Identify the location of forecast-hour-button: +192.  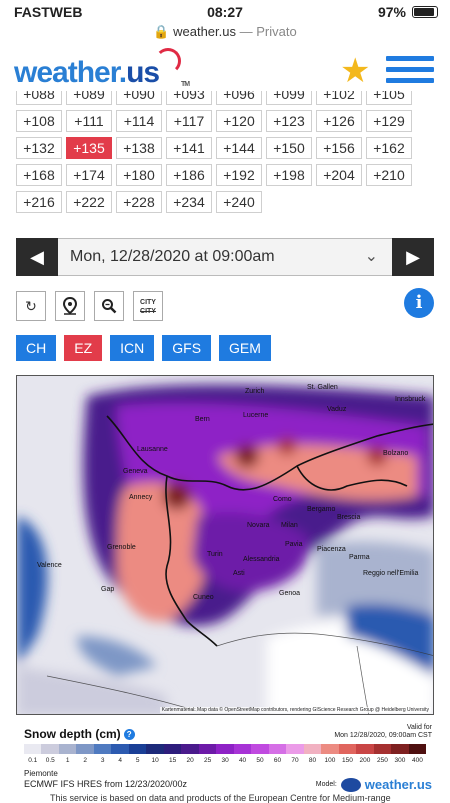
(239, 175).